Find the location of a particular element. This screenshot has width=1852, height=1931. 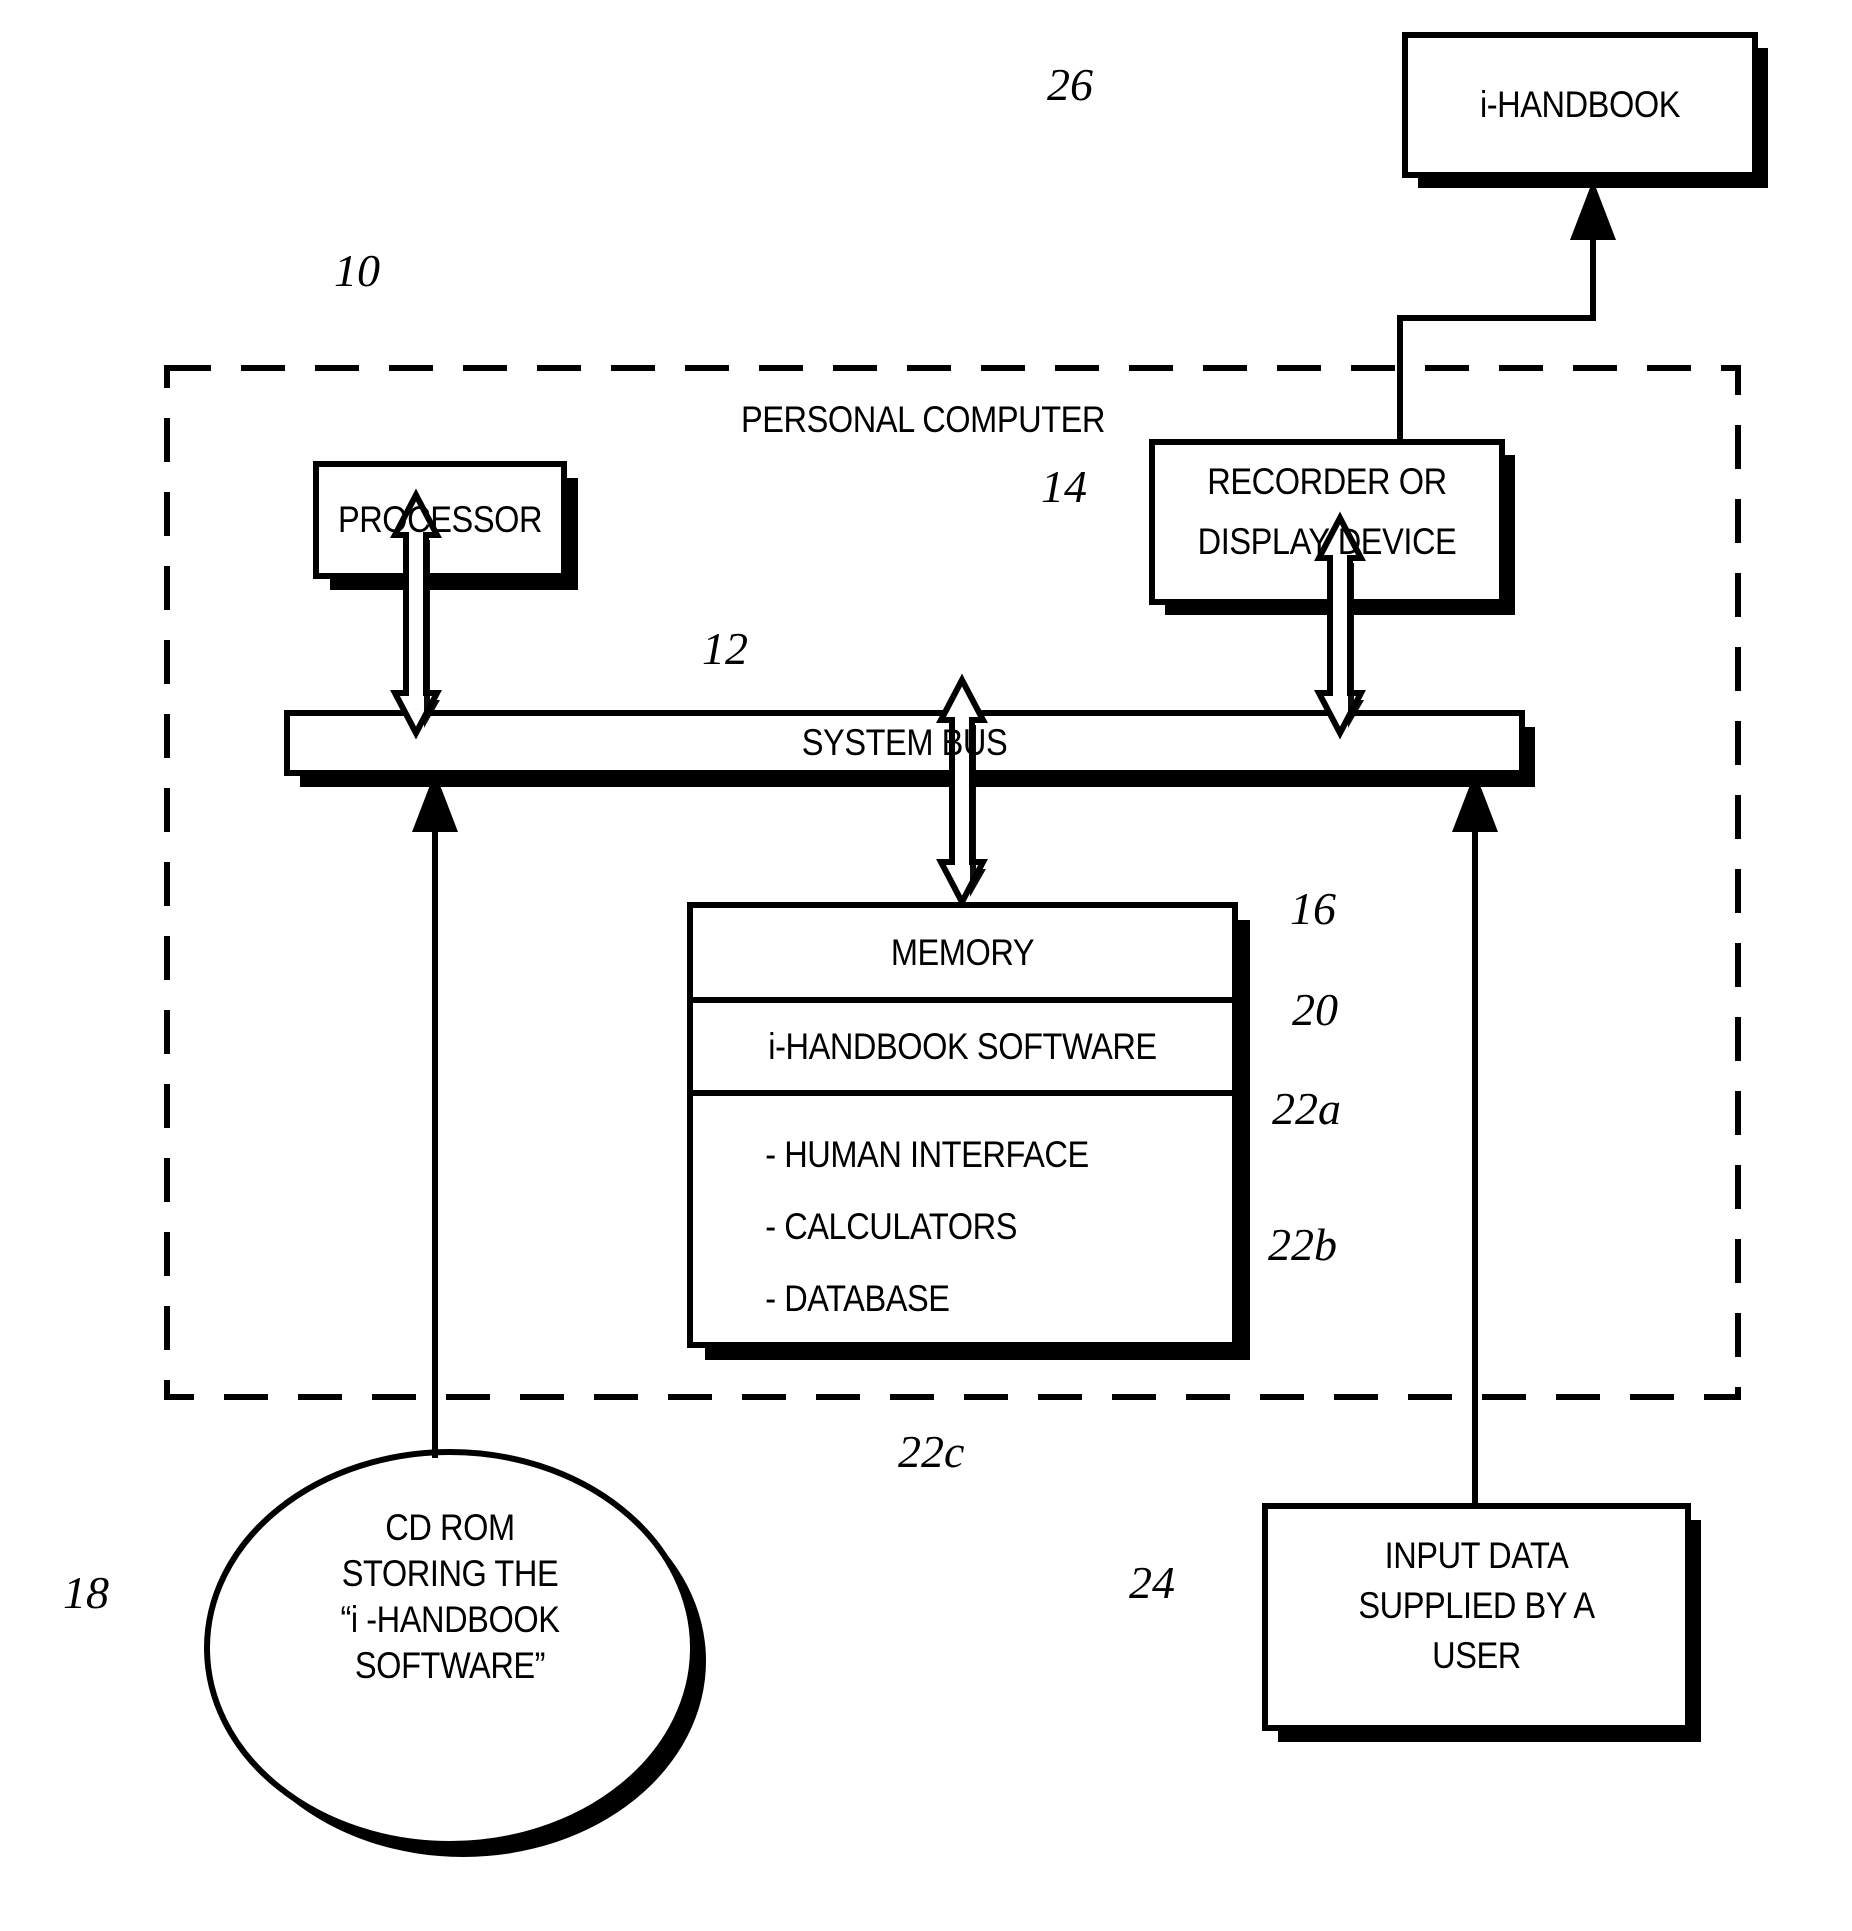

ref-10: 10 is located at coordinates (357, 270).